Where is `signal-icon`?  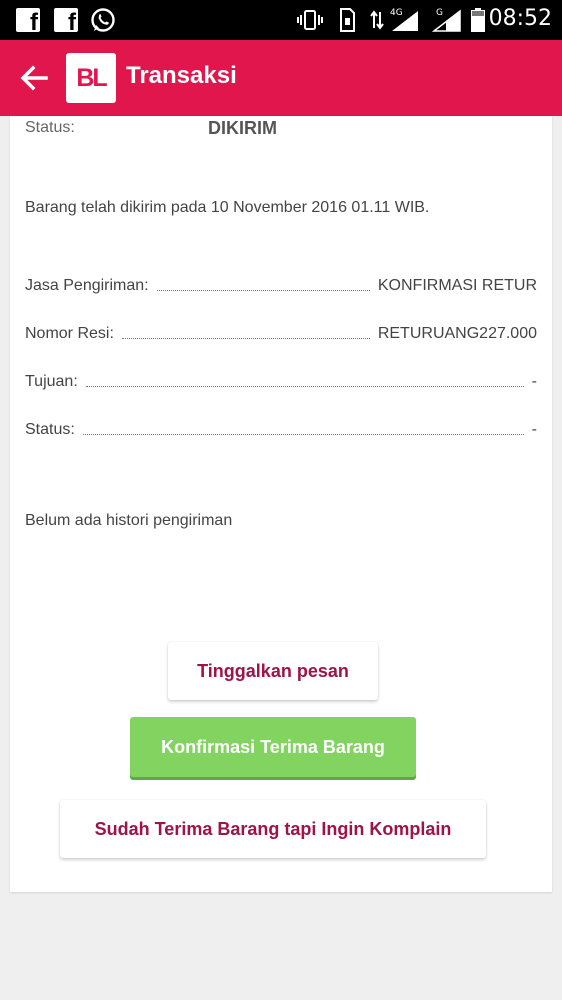 signal-icon is located at coordinates (405, 20).